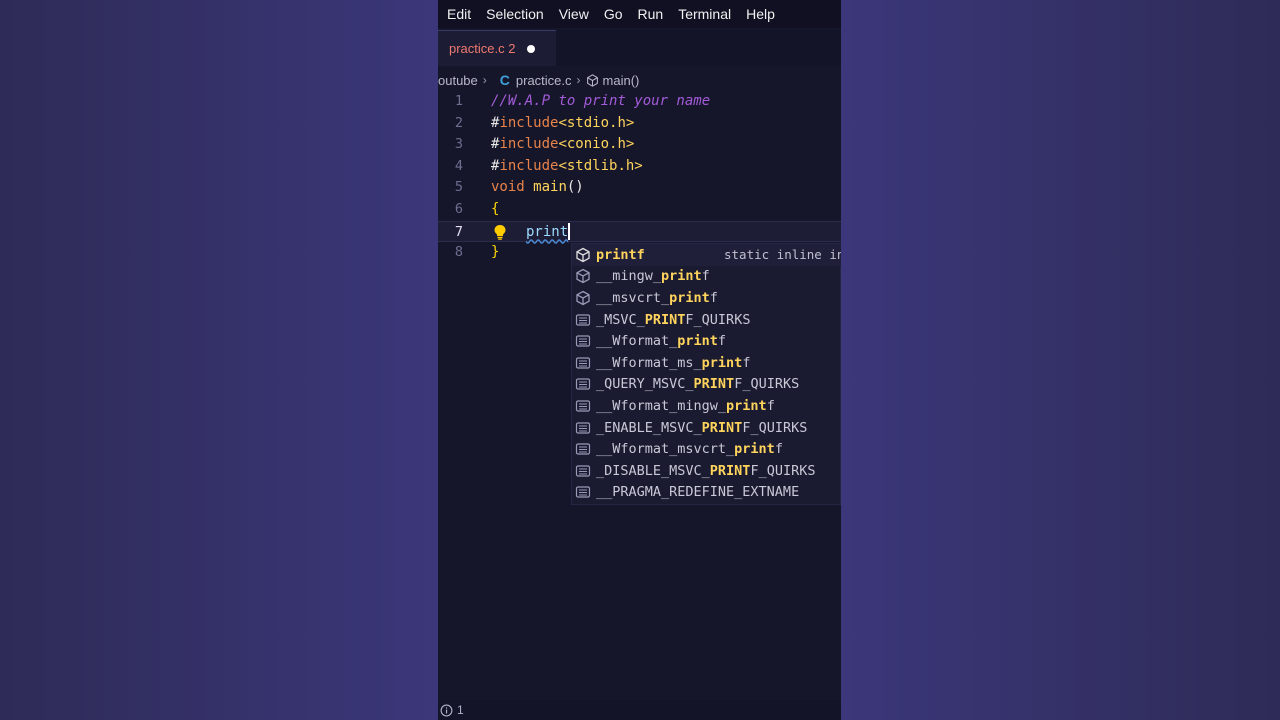 Image resolution: width=1280 pixels, height=720 pixels. What do you see at coordinates (458, 252) in the screenshot?
I see `line-number: 8` at bounding box center [458, 252].